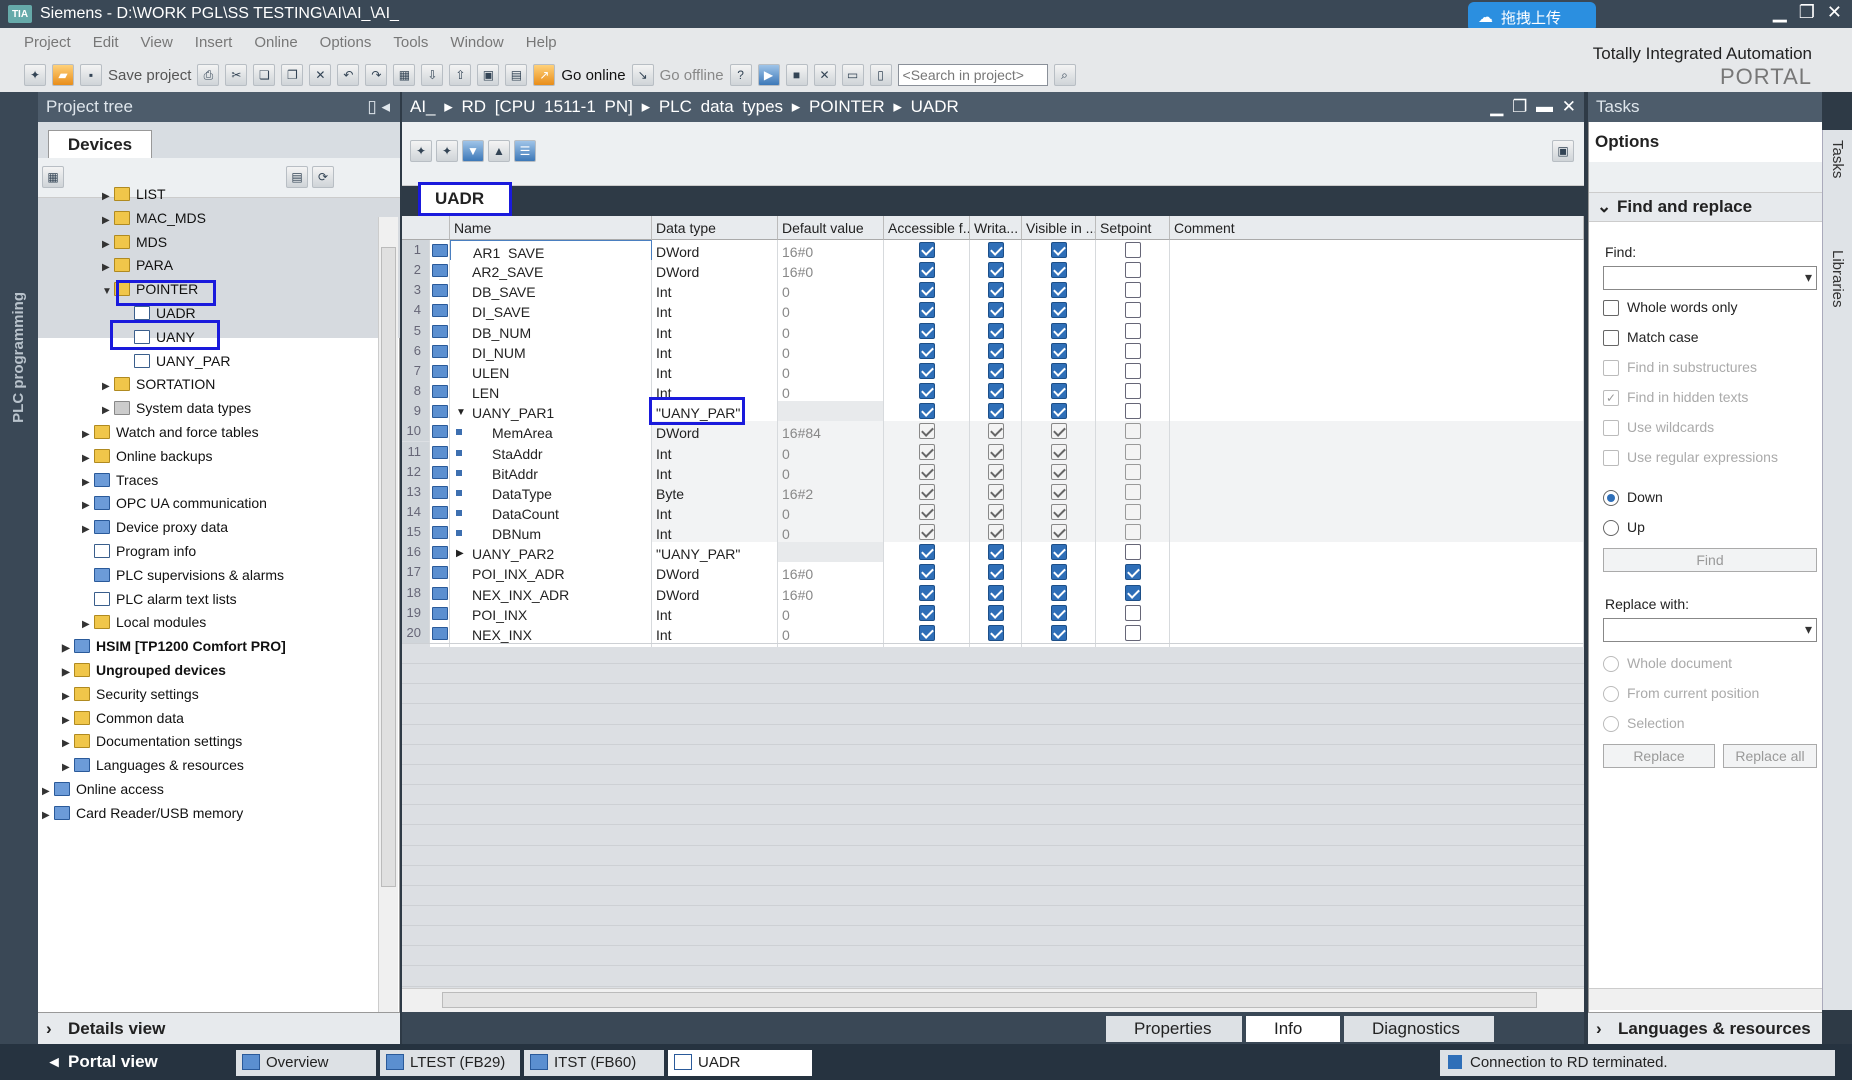 The height and width of the screenshot is (1080, 1852). I want to click on table-row: 8 LEN Int 0, so click(993, 393).